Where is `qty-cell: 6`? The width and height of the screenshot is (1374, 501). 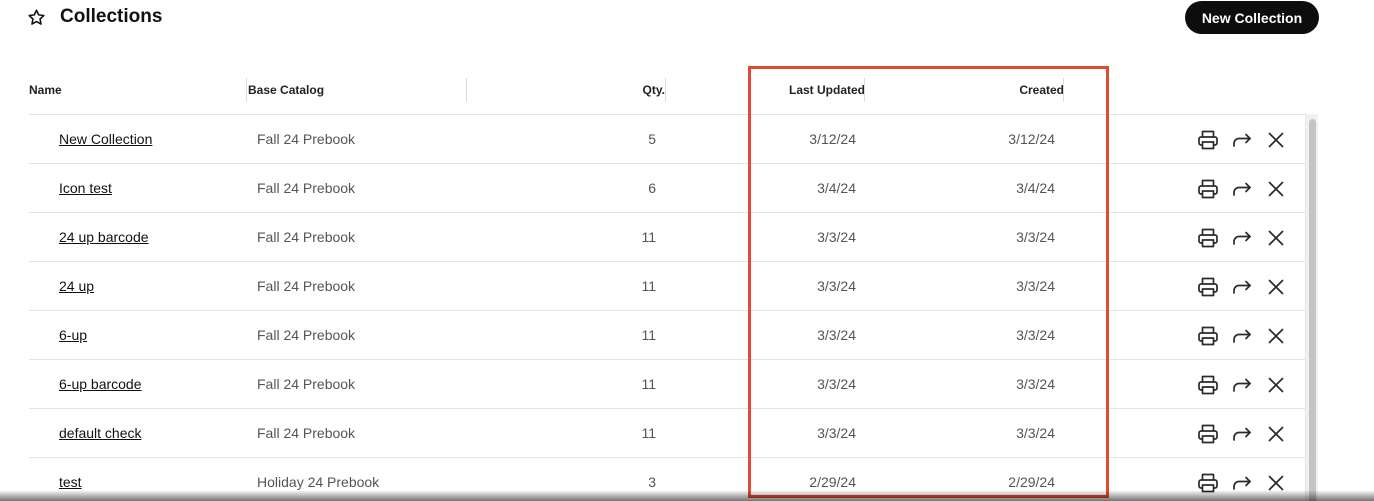 qty-cell: 6 is located at coordinates (652, 188).